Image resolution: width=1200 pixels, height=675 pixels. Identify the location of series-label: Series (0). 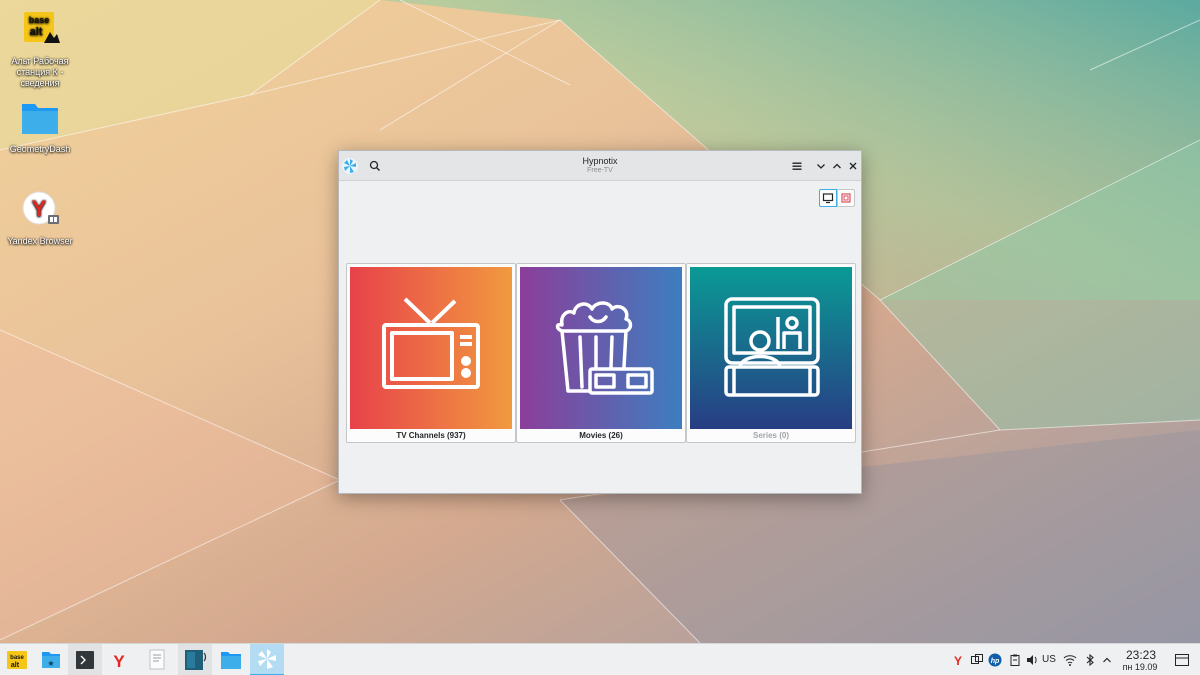
(771, 435).